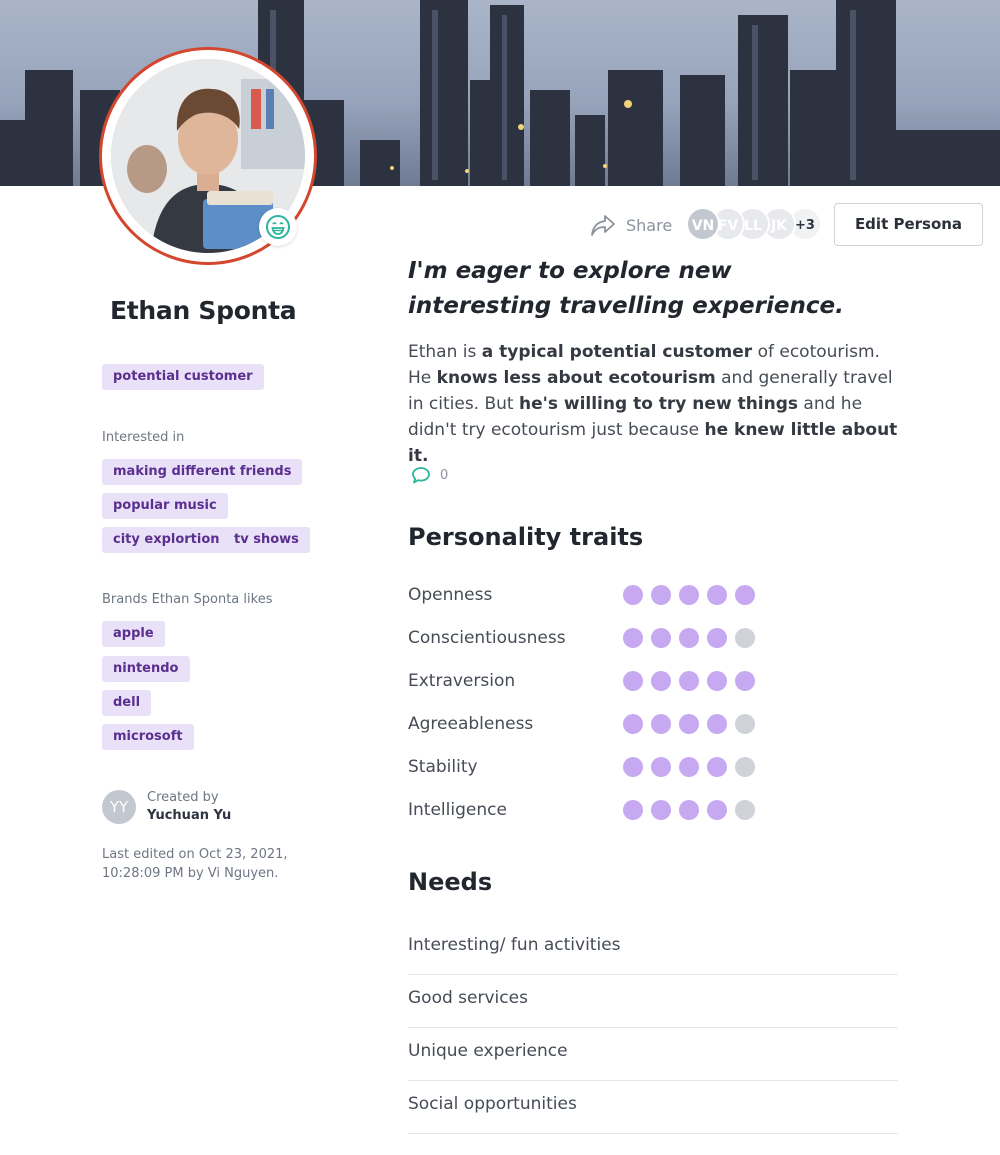 This screenshot has height=1155, width=1000. Describe the element at coordinates (119, 807) in the screenshot. I see `creator-avatar: YY` at that location.